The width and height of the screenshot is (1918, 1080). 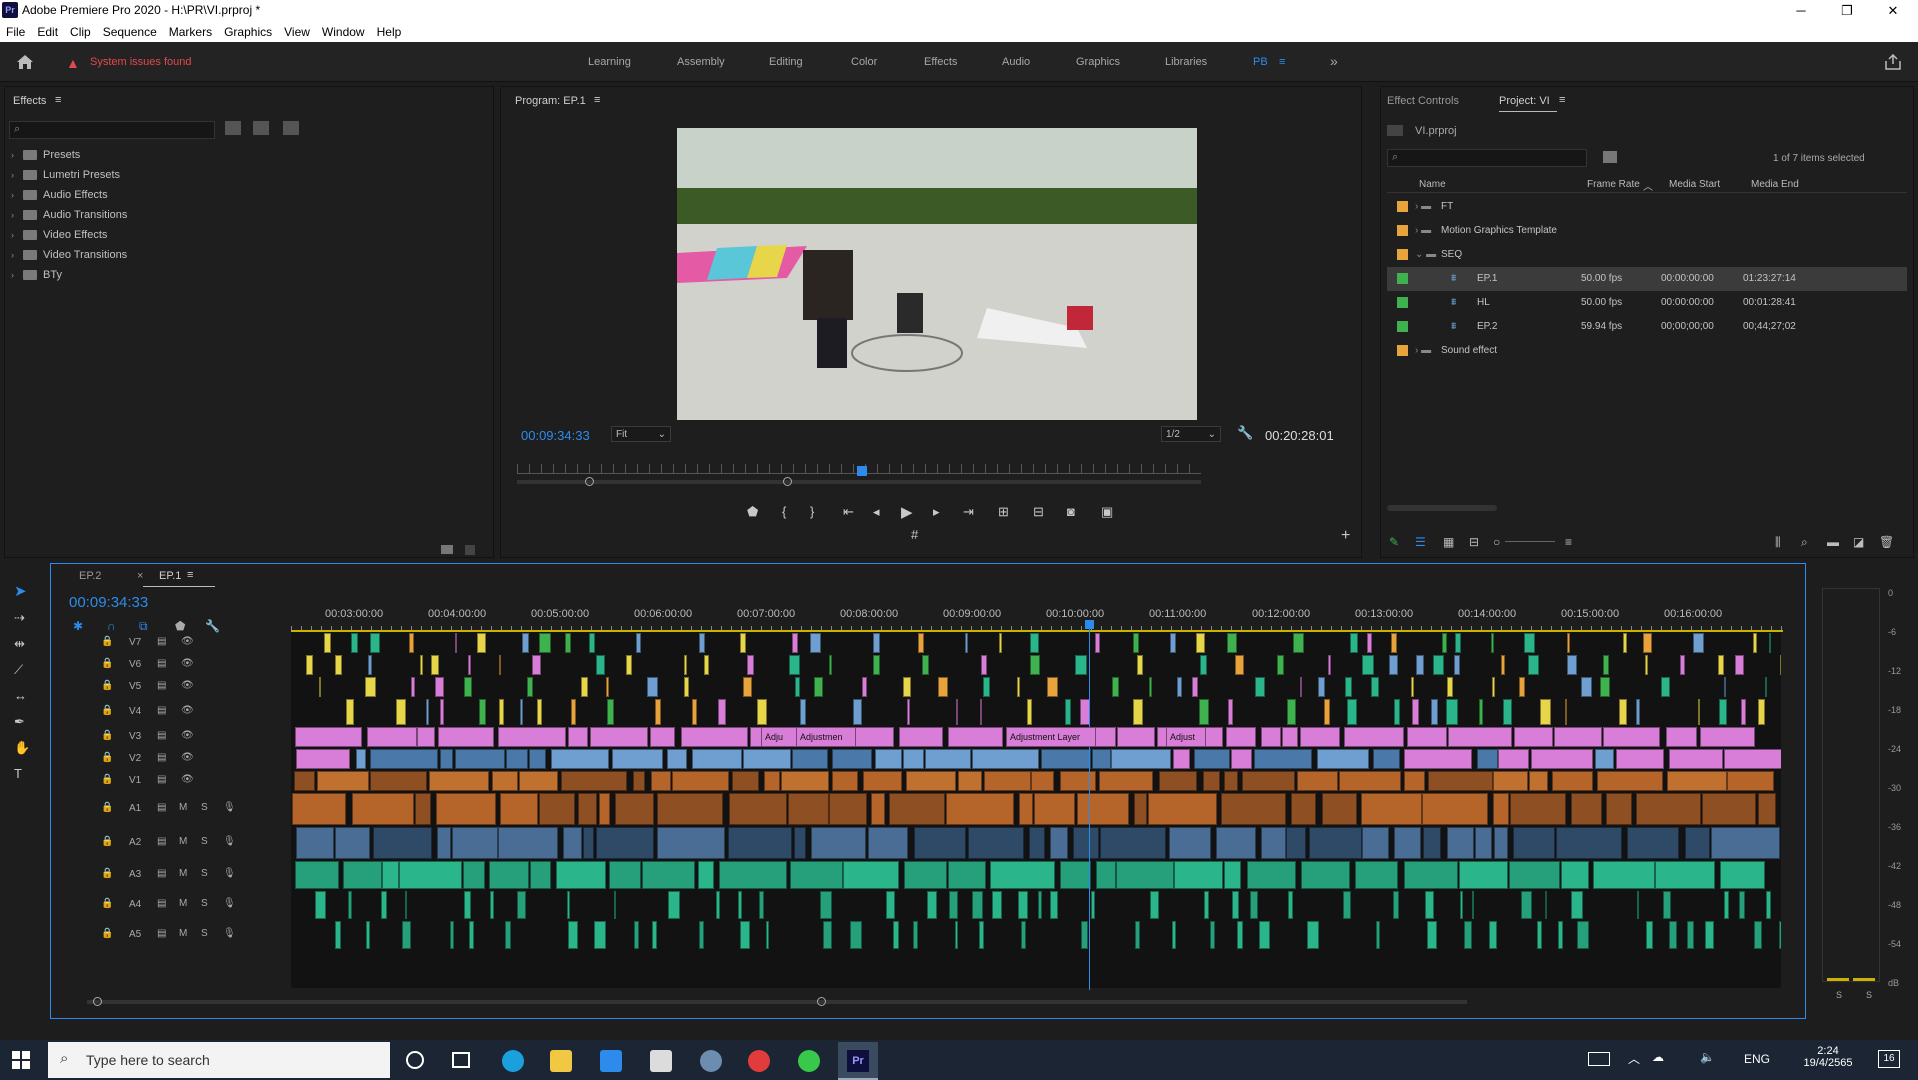 What do you see at coordinates (1036, 643) in the screenshot?
I see `track-lane-v7` at bounding box center [1036, 643].